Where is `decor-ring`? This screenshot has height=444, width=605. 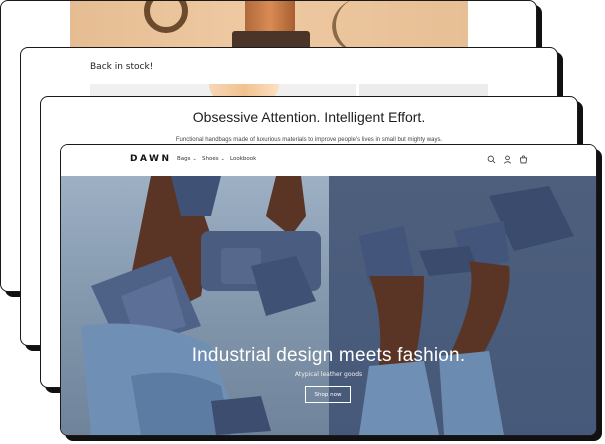 decor-ring is located at coordinates (166, 17).